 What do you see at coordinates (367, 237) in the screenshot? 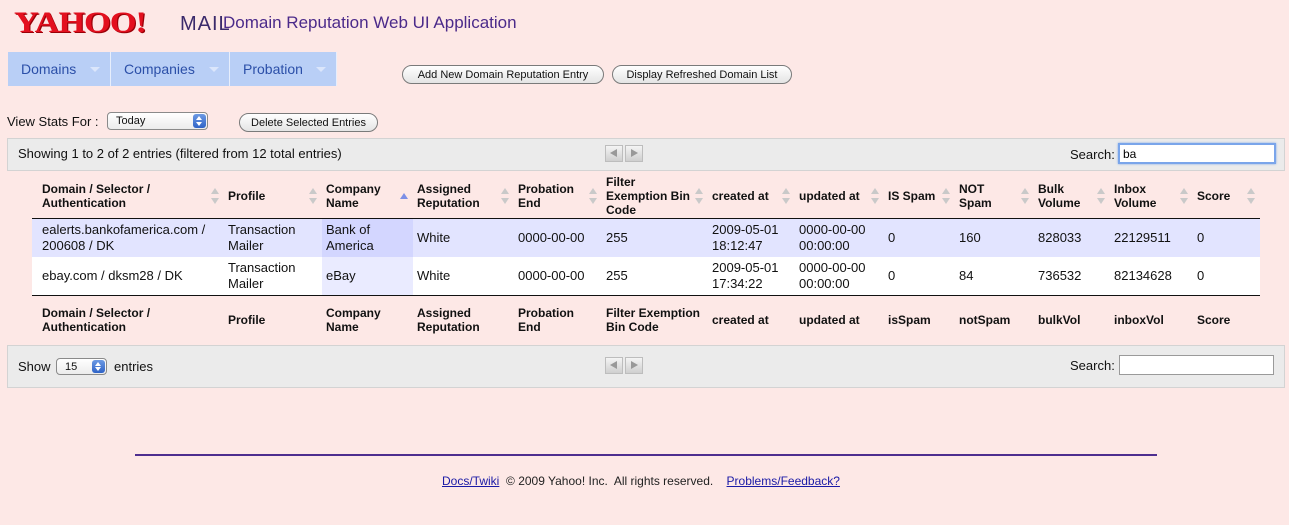
I see `cell-company: Bank of America` at bounding box center [367, 237].